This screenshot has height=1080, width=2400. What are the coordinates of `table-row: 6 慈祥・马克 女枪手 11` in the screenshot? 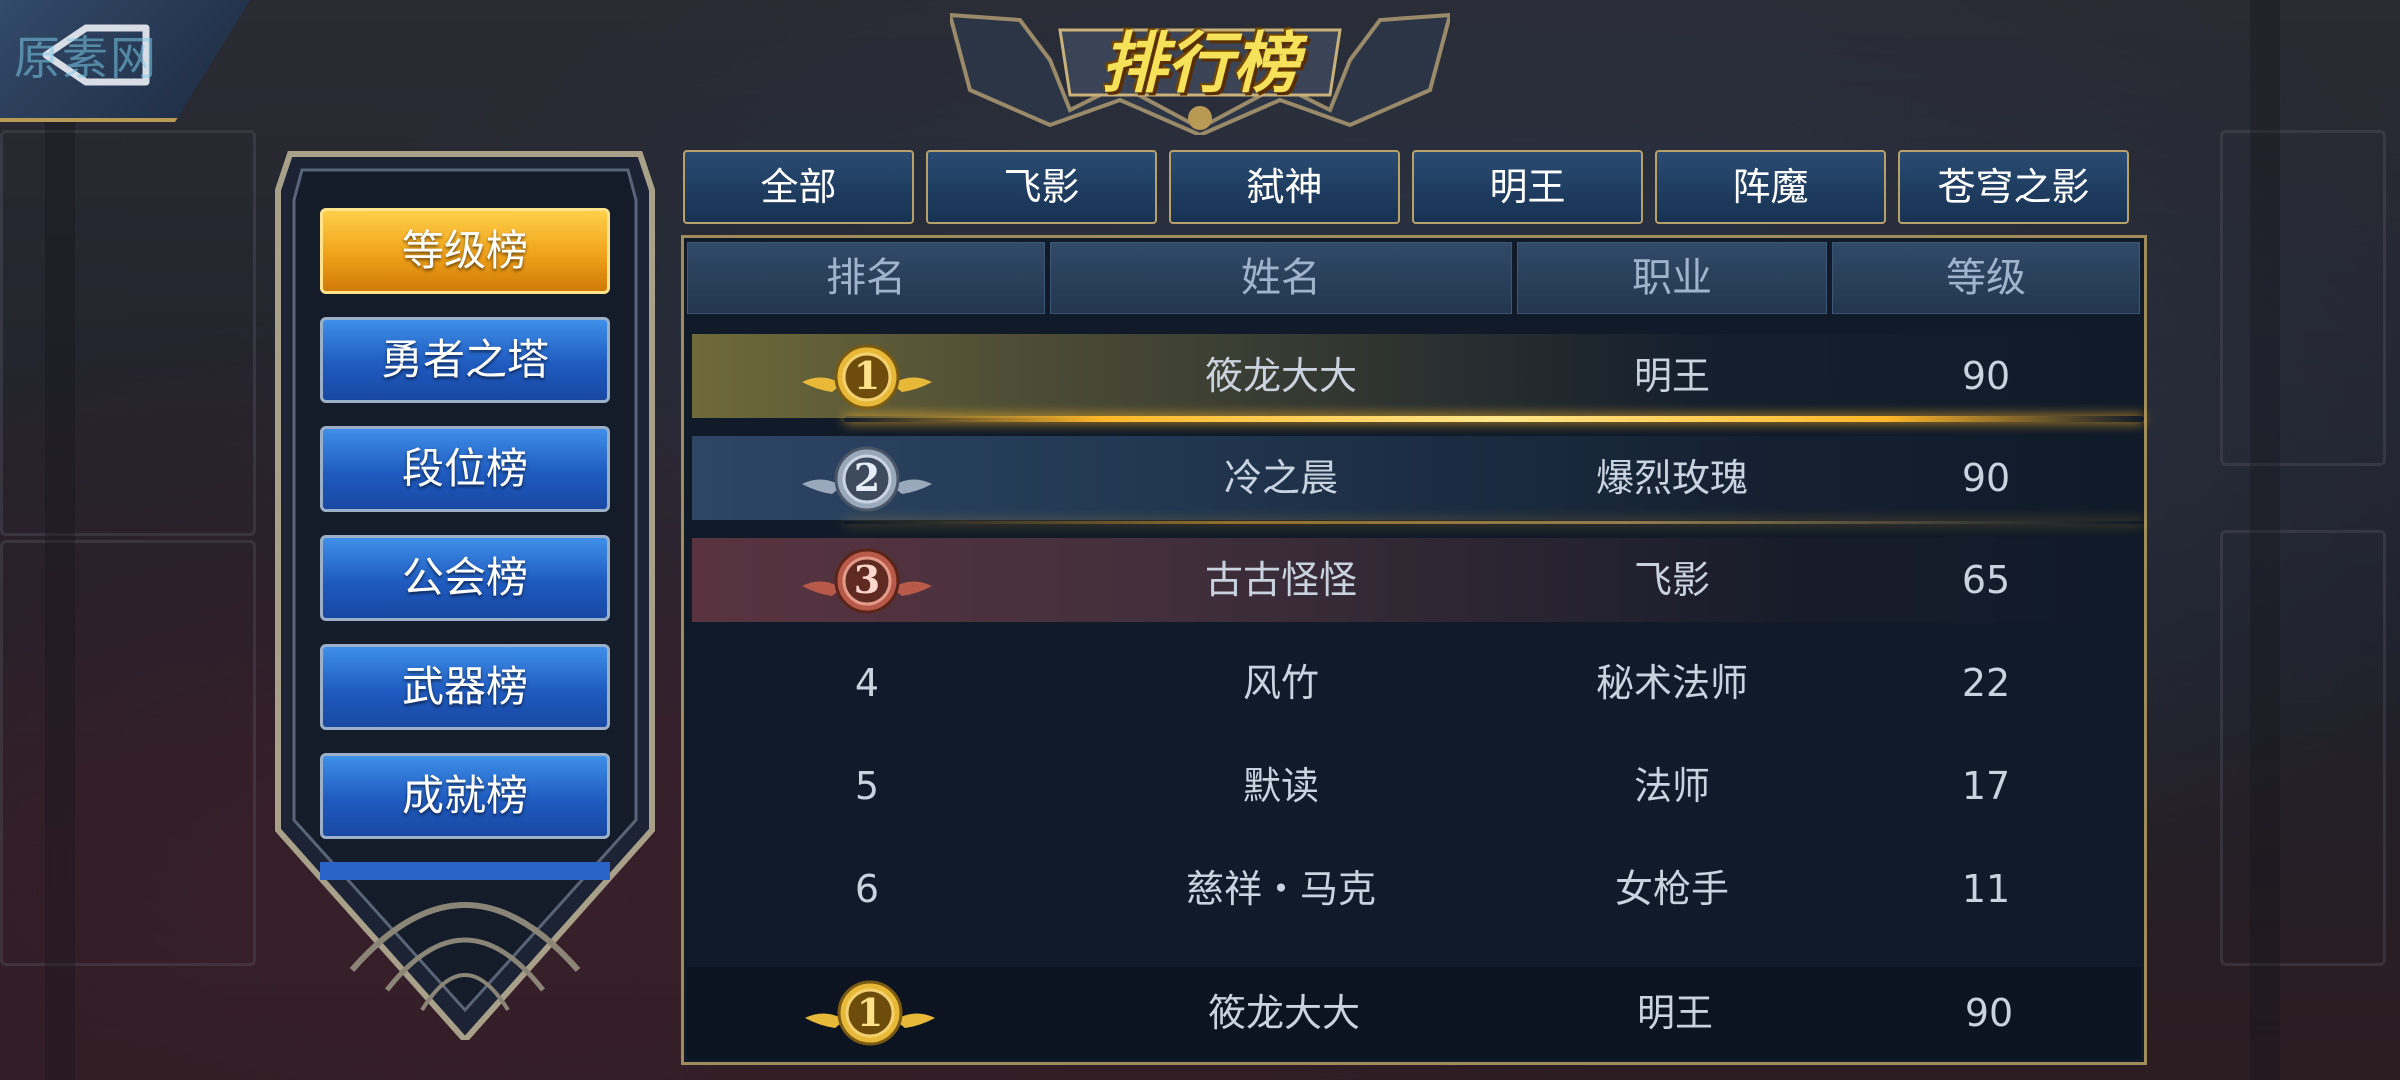 It's located at (1414, 889).